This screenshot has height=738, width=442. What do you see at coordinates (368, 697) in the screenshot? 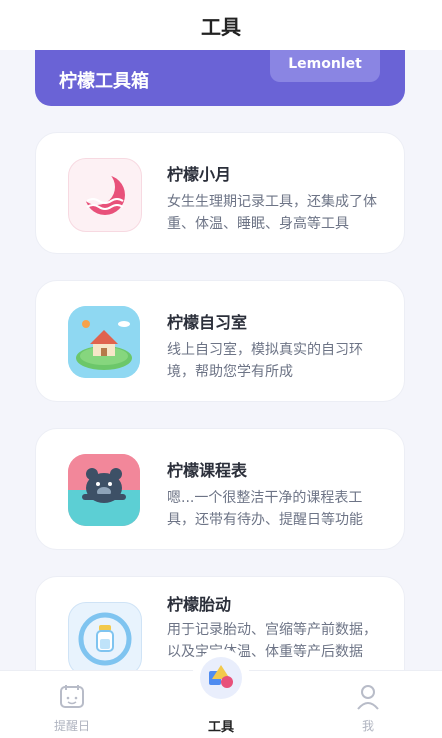
I see `person-icon` at bounding box center [368, 697].